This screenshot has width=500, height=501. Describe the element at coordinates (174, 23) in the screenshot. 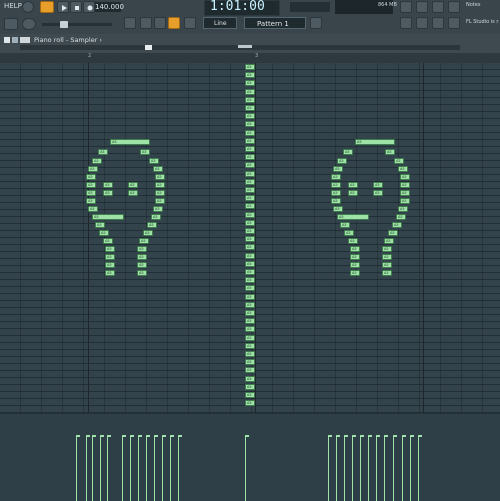

I see `loop-record-icon` at that location.